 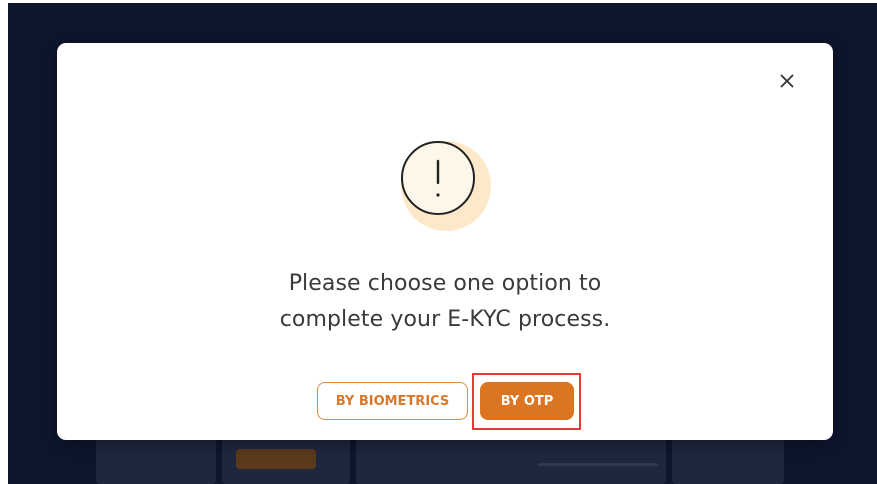 I want to click on by-otp-label: BY OTP, so click(x=527, y=401).